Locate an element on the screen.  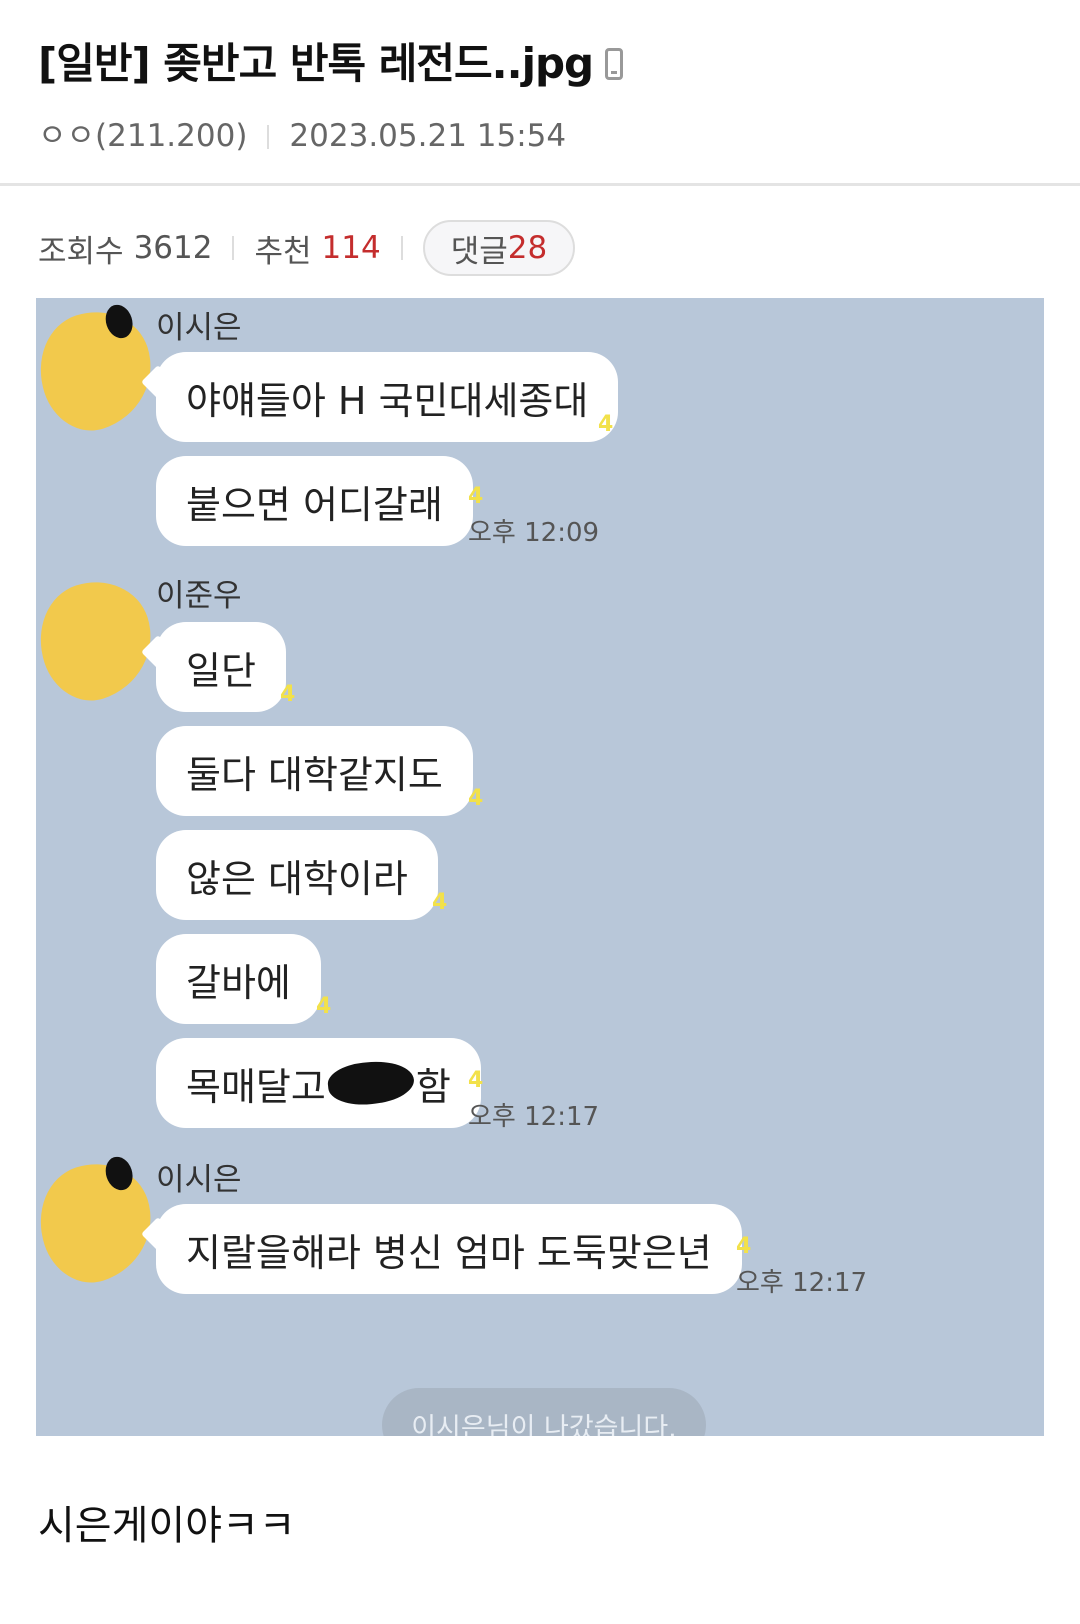
chat-bubble: 목매달고 함 is located at coordinates (318, 1083).